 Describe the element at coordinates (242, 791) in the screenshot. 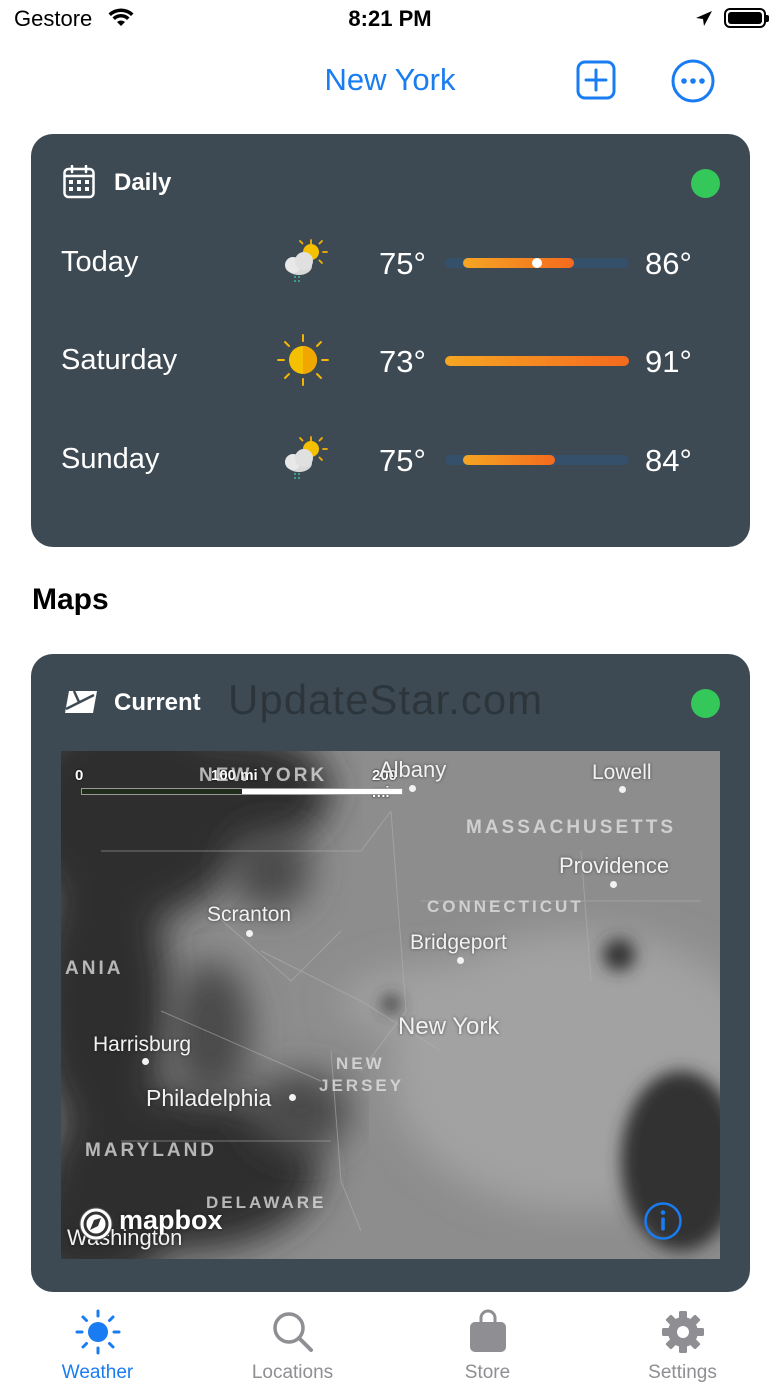

I see `scale-bar-graphic` at that location.